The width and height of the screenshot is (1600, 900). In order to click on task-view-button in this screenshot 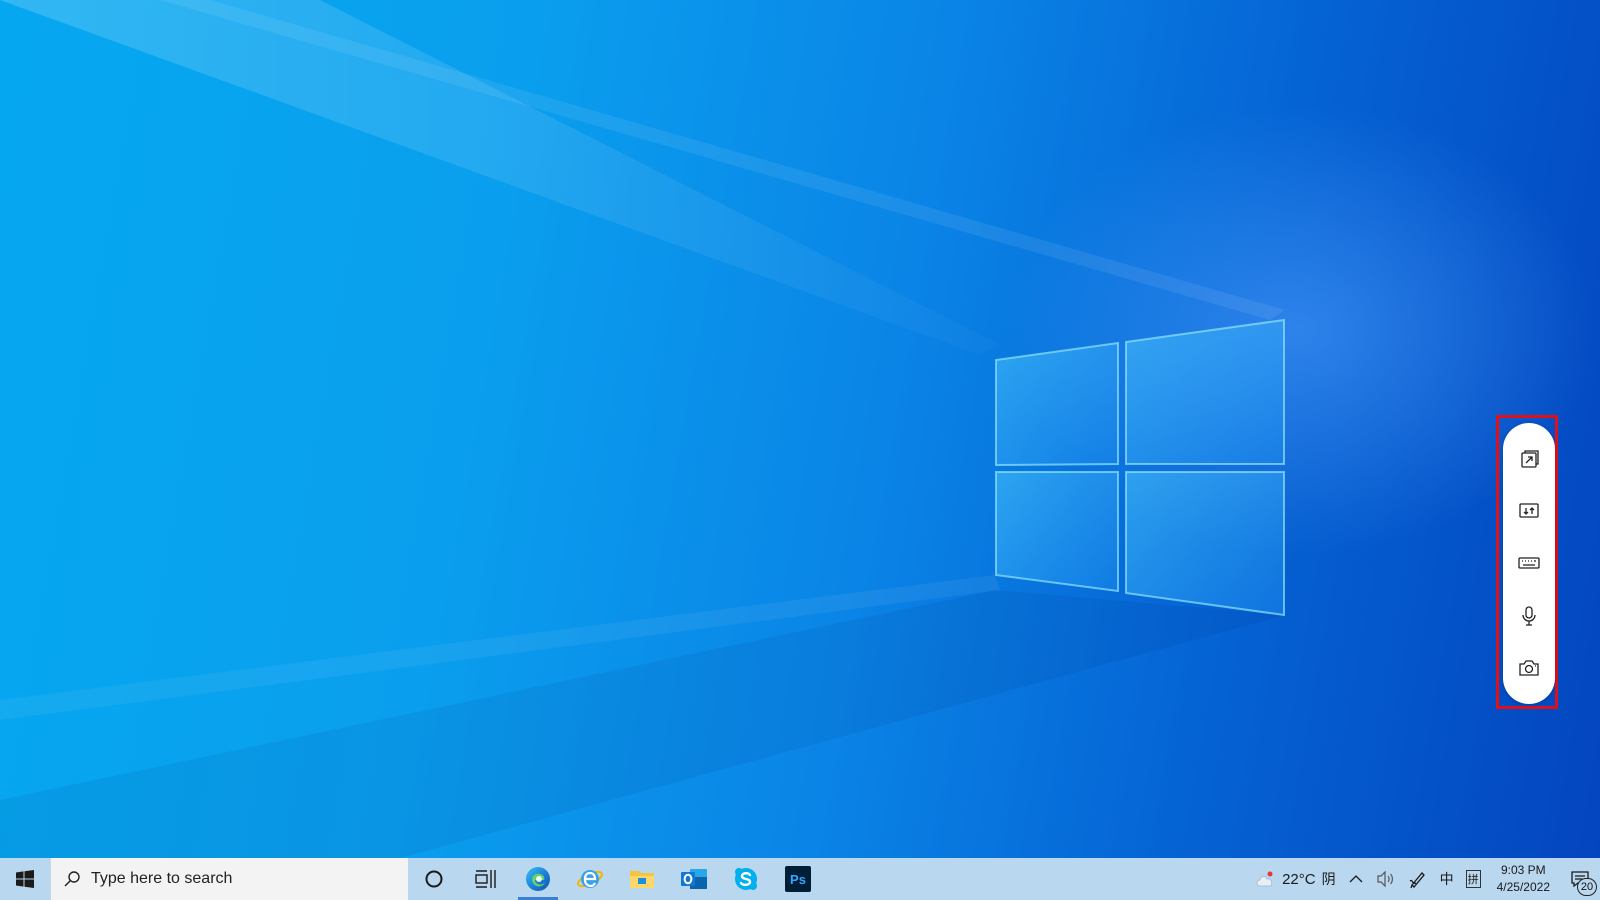, I will do `click(486, 879)`.